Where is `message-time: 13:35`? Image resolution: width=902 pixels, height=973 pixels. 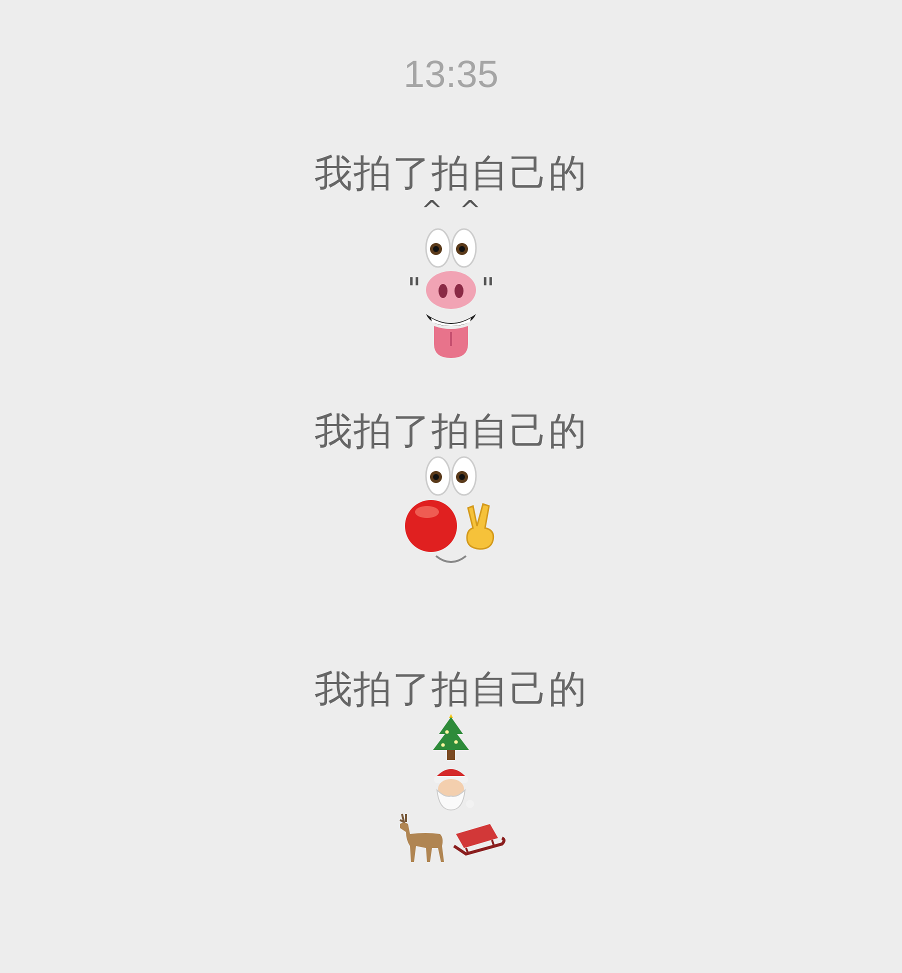 message-time: 13:35 is located at coordinates (451, 75).